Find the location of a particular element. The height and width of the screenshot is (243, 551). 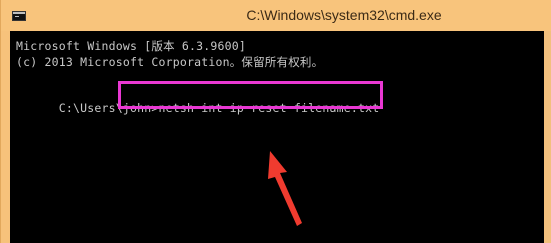

red-arrow-icon is located at coordinates (285, 188).